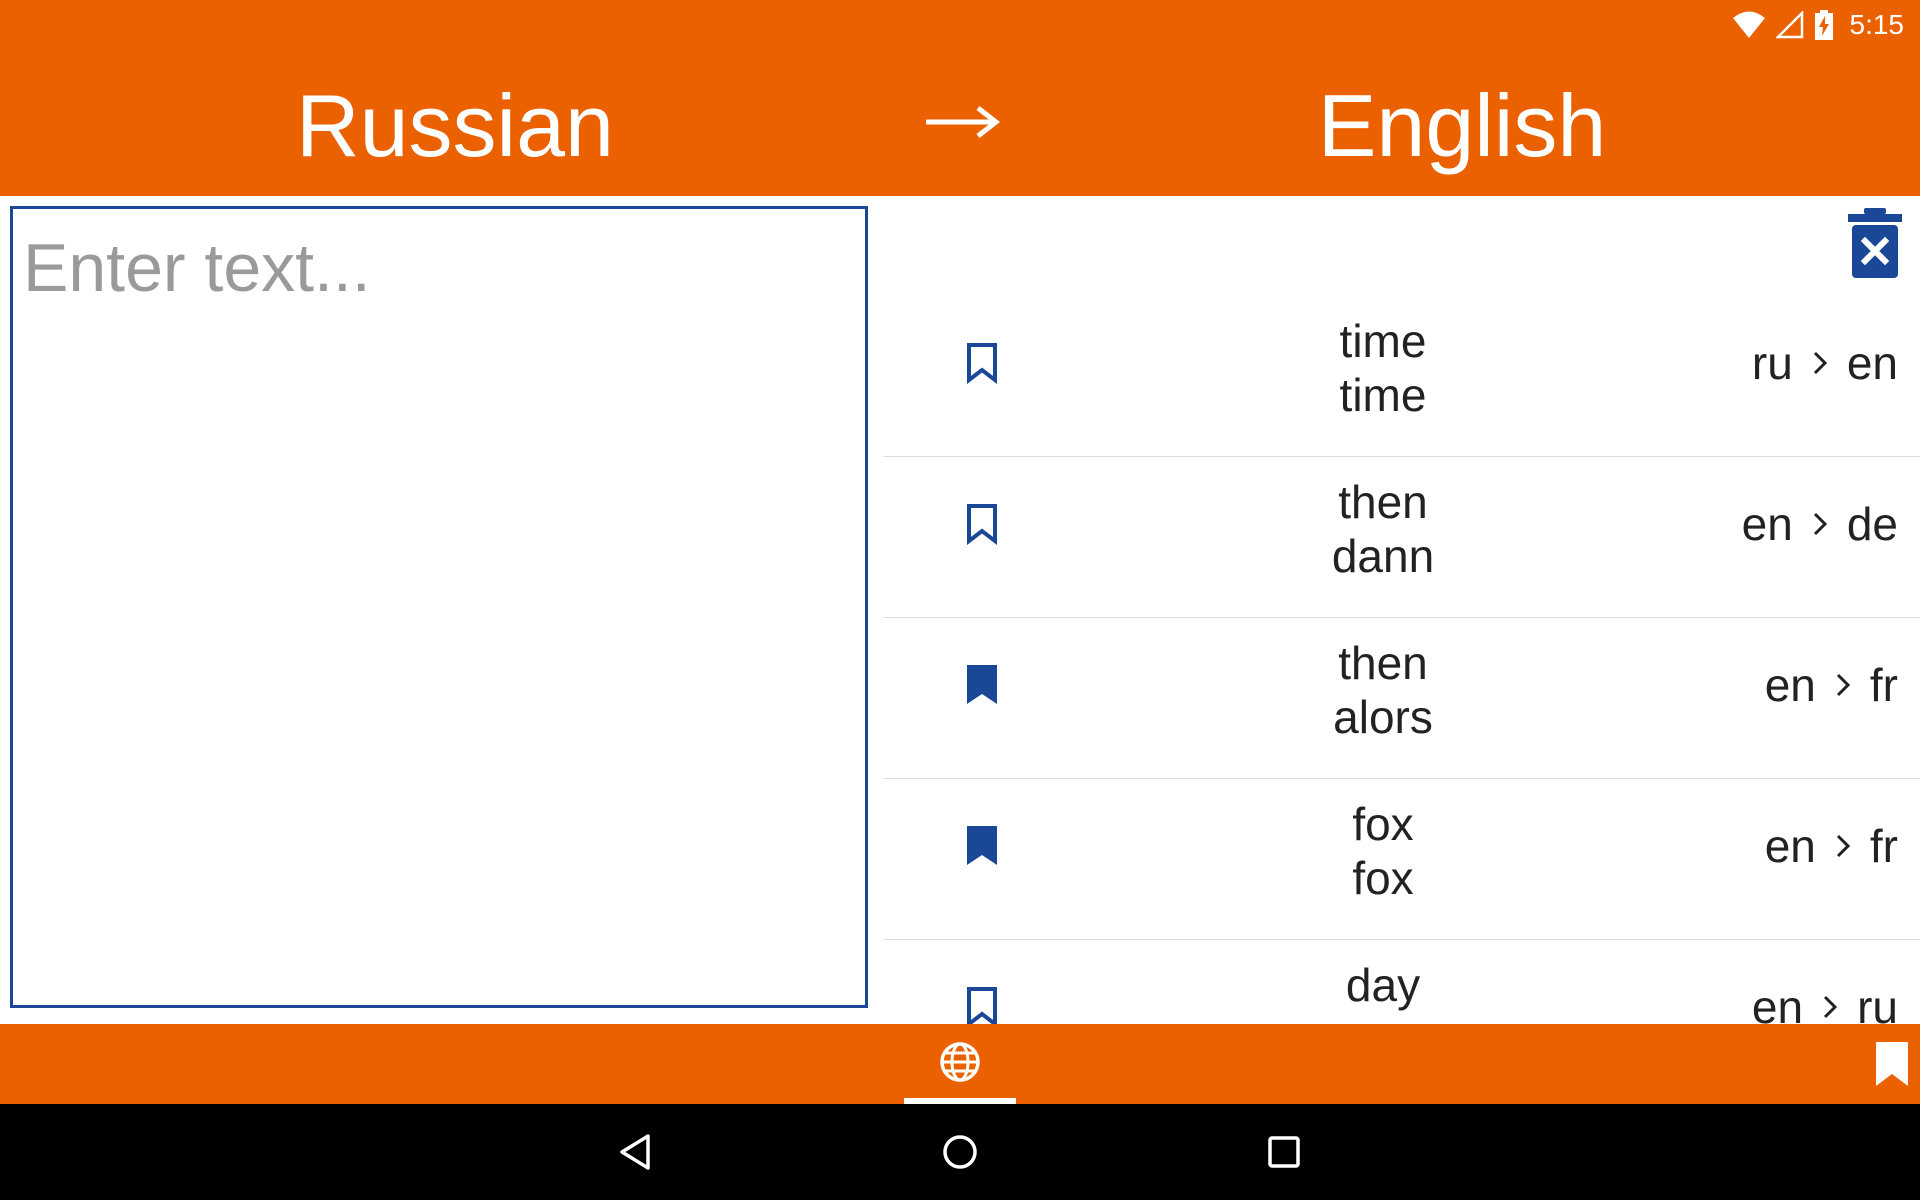 This screenshot has width=1920, height=1200. I want to click on recents-icon, so click(1284, 1152).